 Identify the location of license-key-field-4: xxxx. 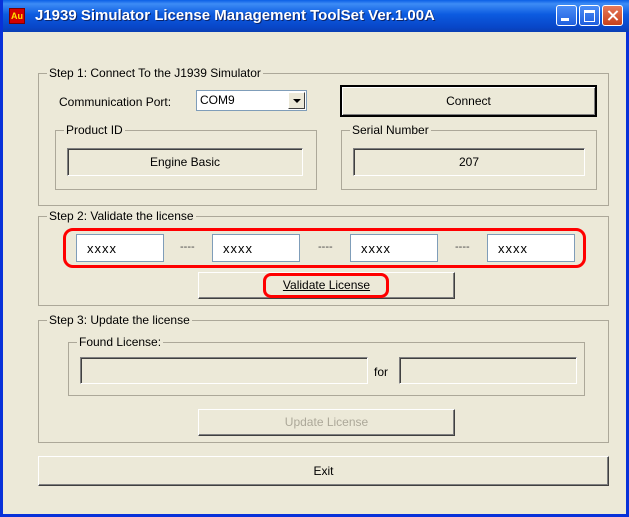
(531, 248).